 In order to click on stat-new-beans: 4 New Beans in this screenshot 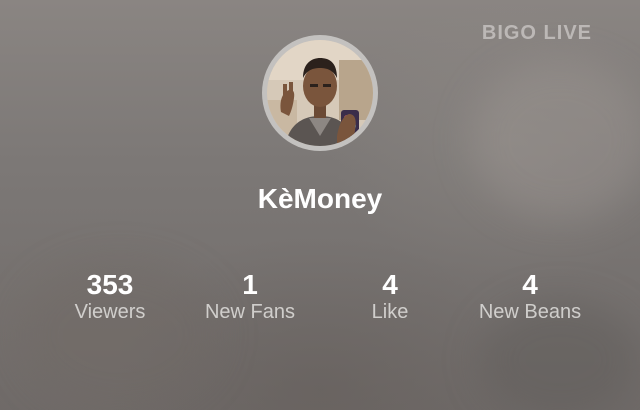, I will do `click(530, 297)`.